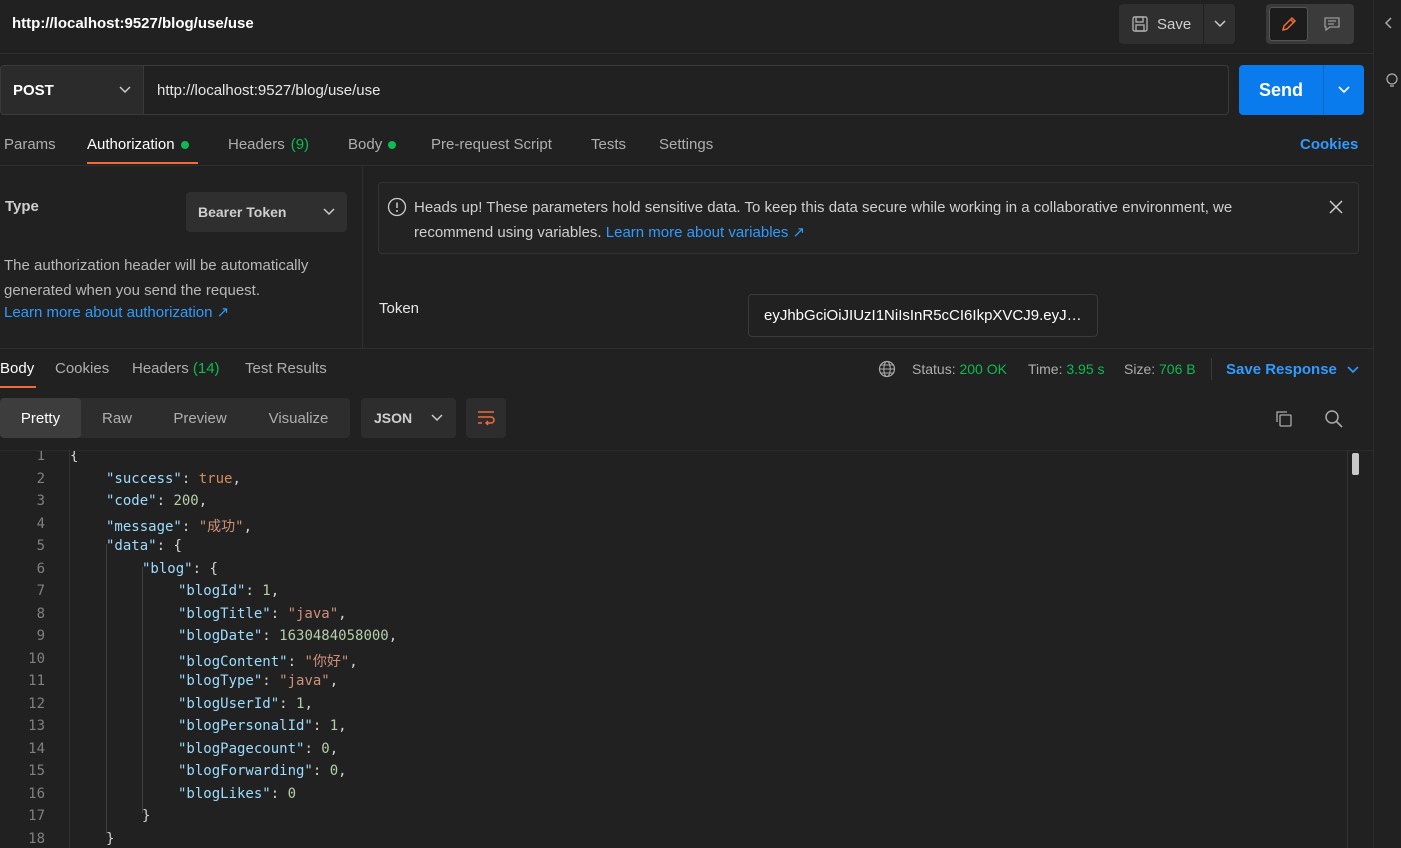 This screenshot has height=848, width=1401. I want to click on tab-label: Pre-request Script, so click(491, 144).